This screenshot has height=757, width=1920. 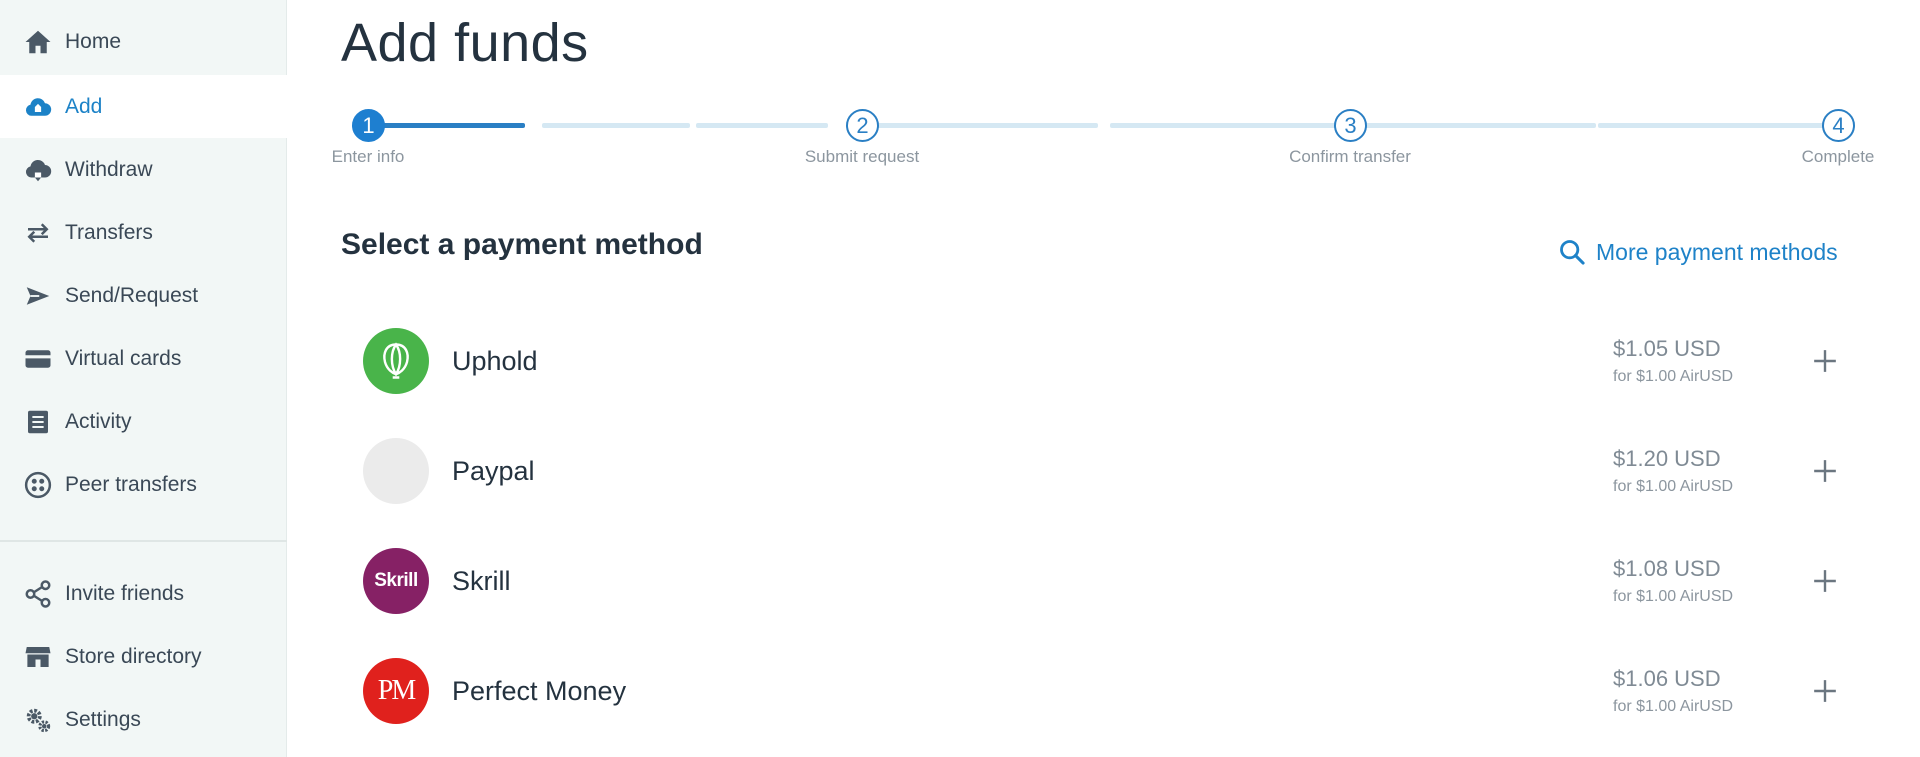 I want to click on sidebar-item-label: Peer transfers, so click(x=131, y=484).